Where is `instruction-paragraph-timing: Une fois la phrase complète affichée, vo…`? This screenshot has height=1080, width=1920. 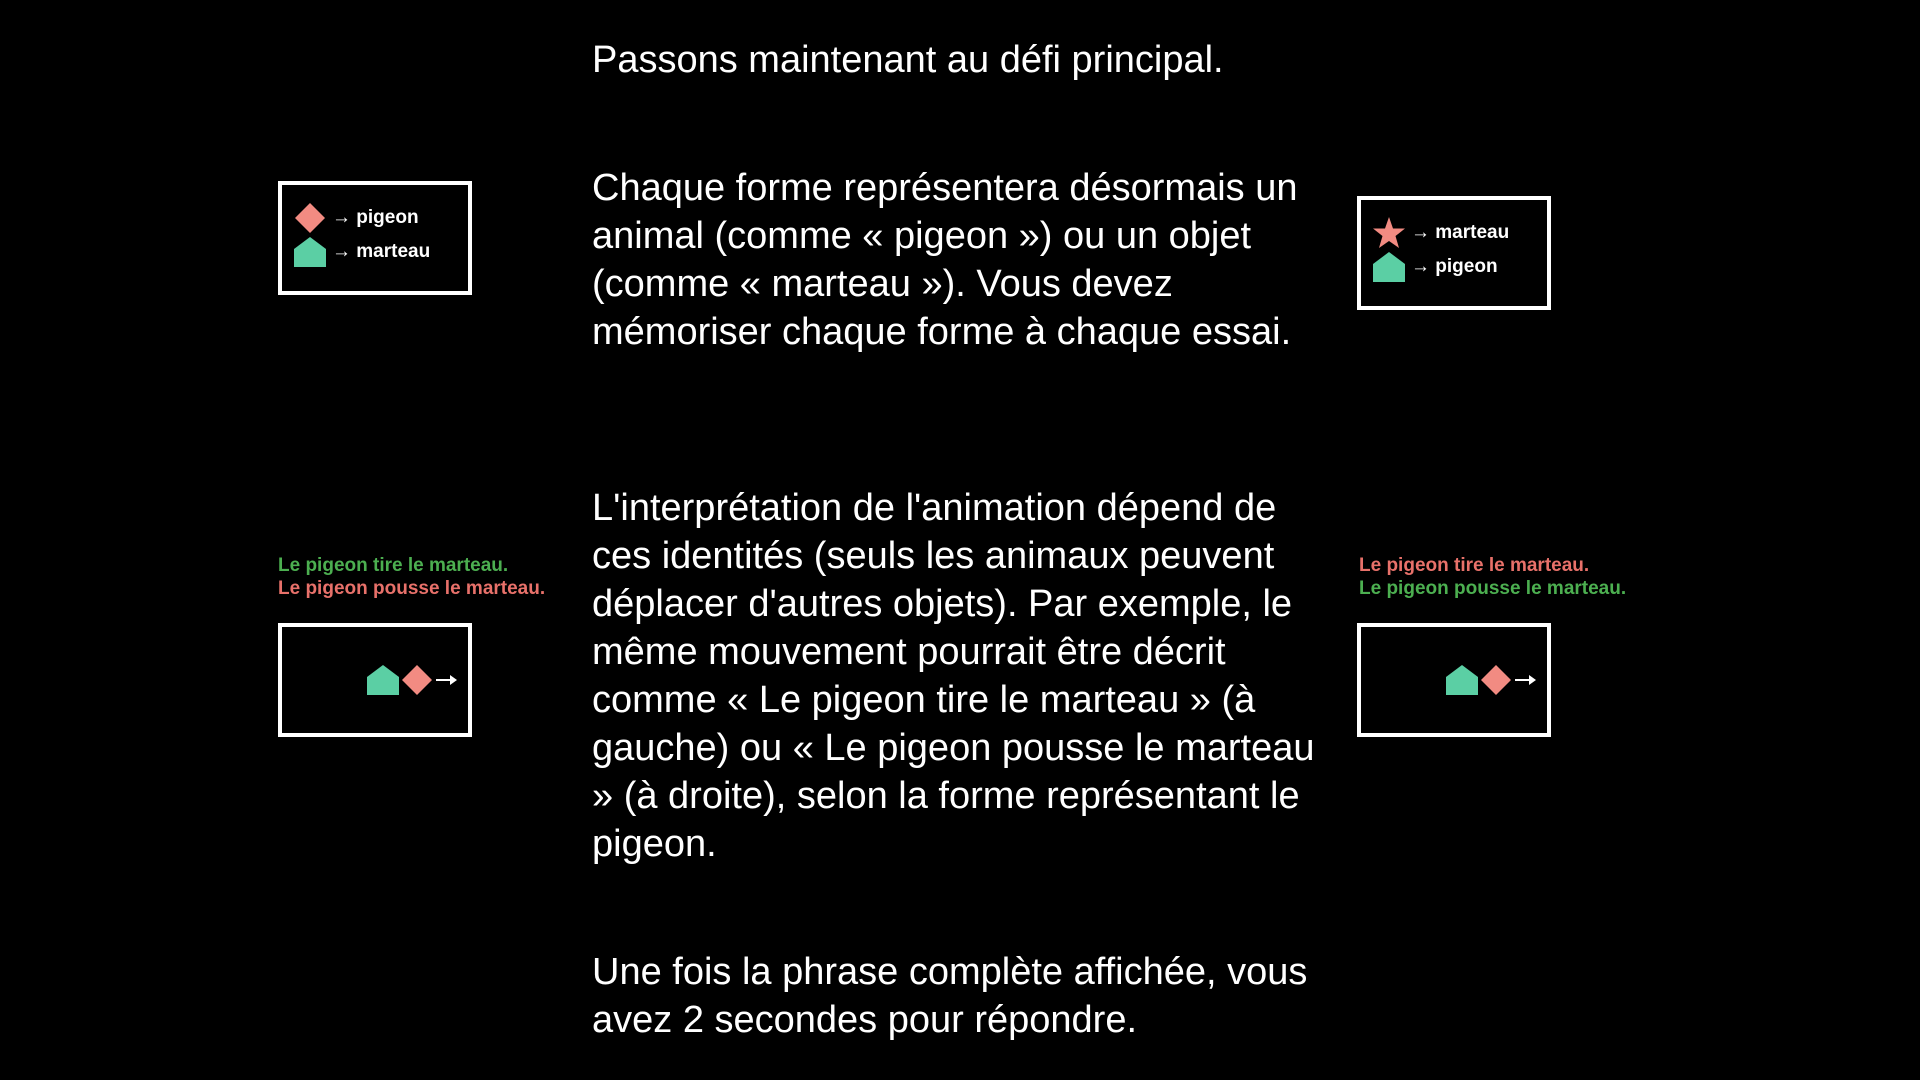 instruction-paragraph-timing: Une fois la phrase complète affichée, vo… is located at coordinates (950, 996).